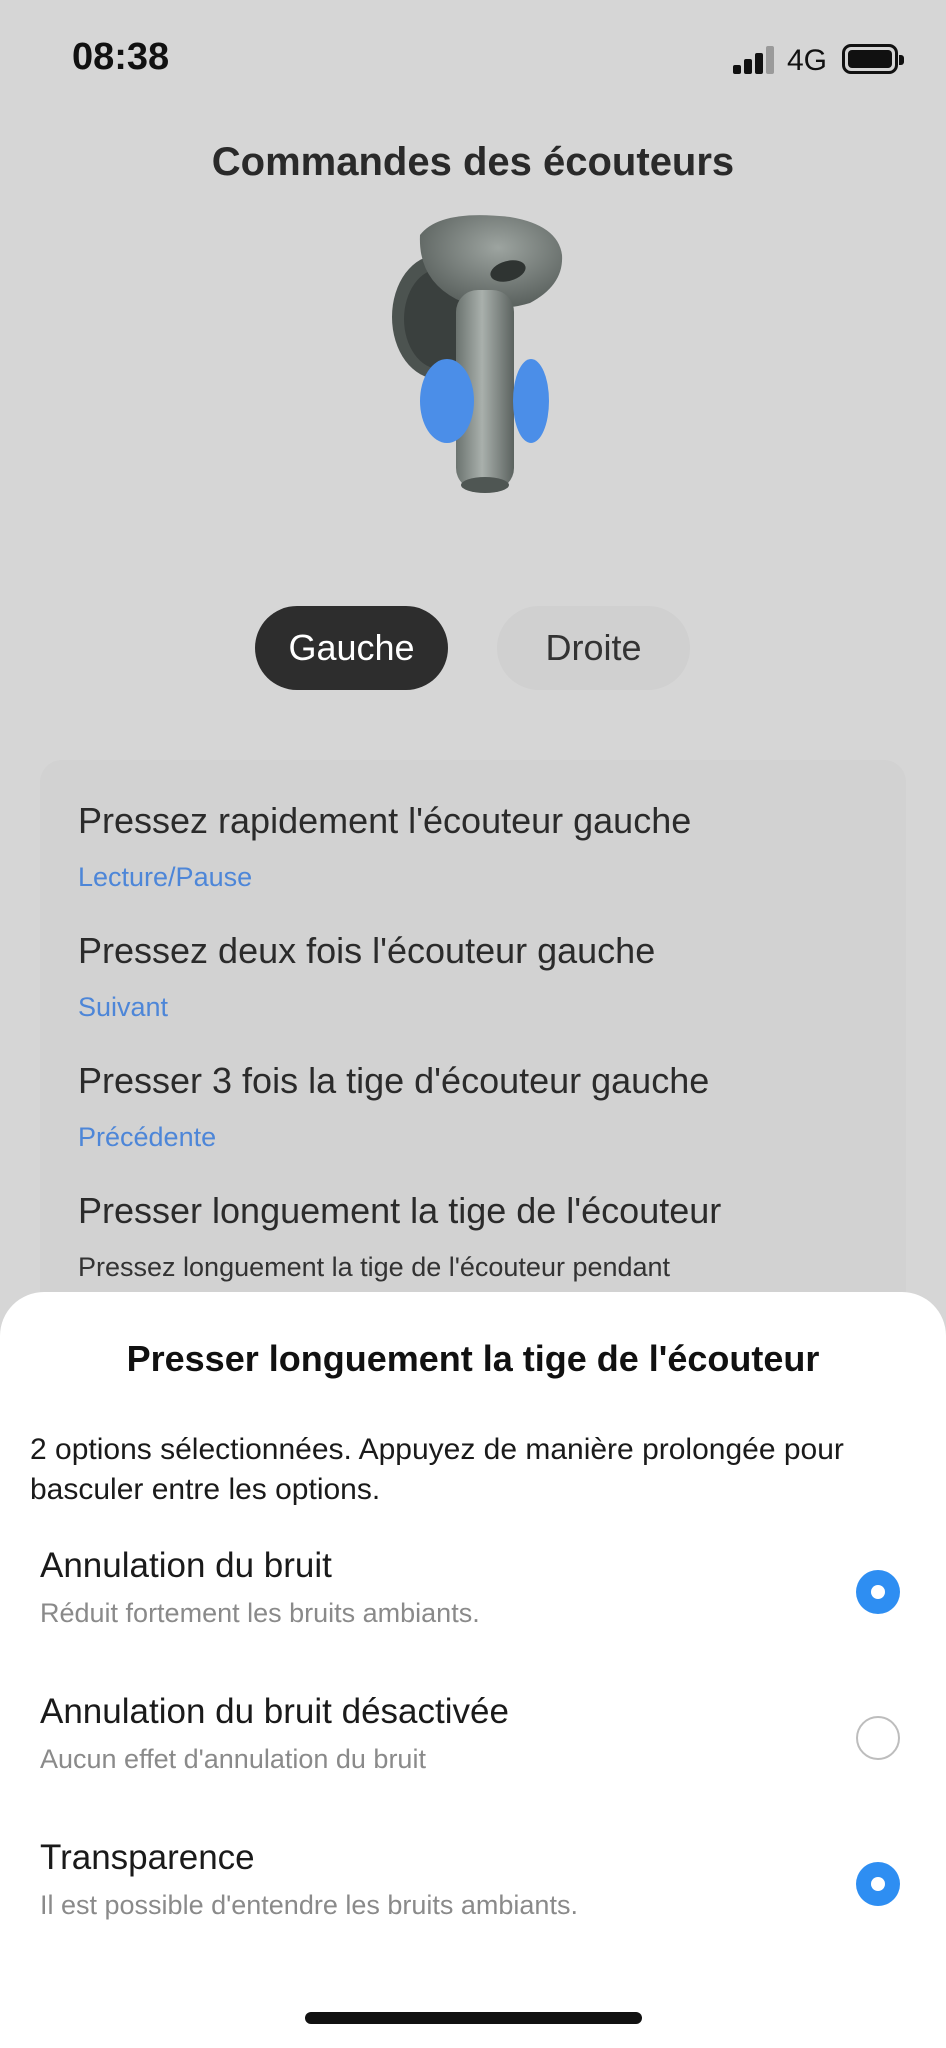 The height and width of the screenshot is (2048, 946). I want to click on tab-left: Gauche, so click(351, 648).